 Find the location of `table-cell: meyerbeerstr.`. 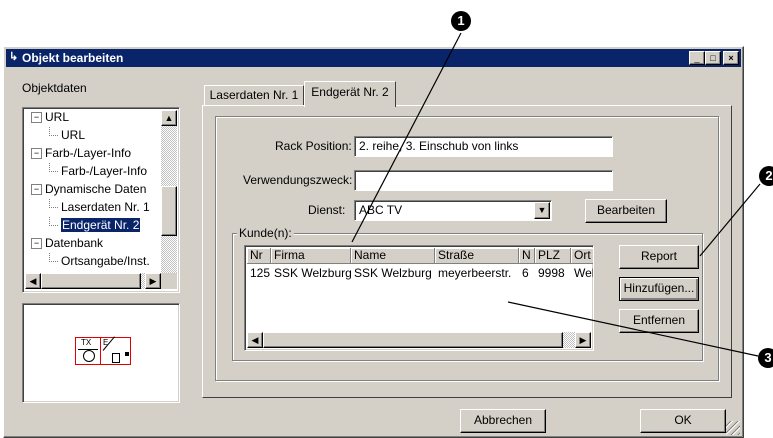

table-cell: meyerbeerstr. is located at coordinates (478, 273).